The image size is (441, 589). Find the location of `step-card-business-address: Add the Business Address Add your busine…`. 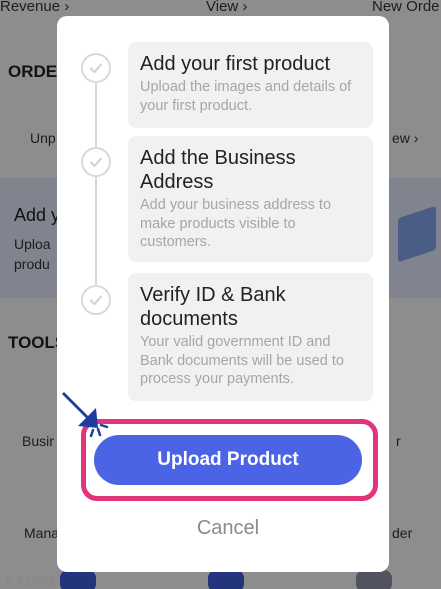

step-card-business-address: Add the Business Address Add your busine… is located at coordinates (250, 199).